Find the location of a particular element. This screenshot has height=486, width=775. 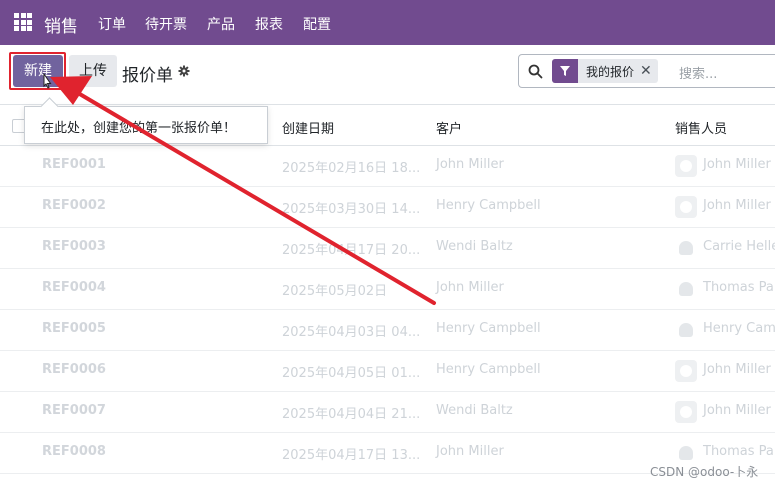

filter-facet: 我的报价 ✕ is located at coordinates (605, 71).